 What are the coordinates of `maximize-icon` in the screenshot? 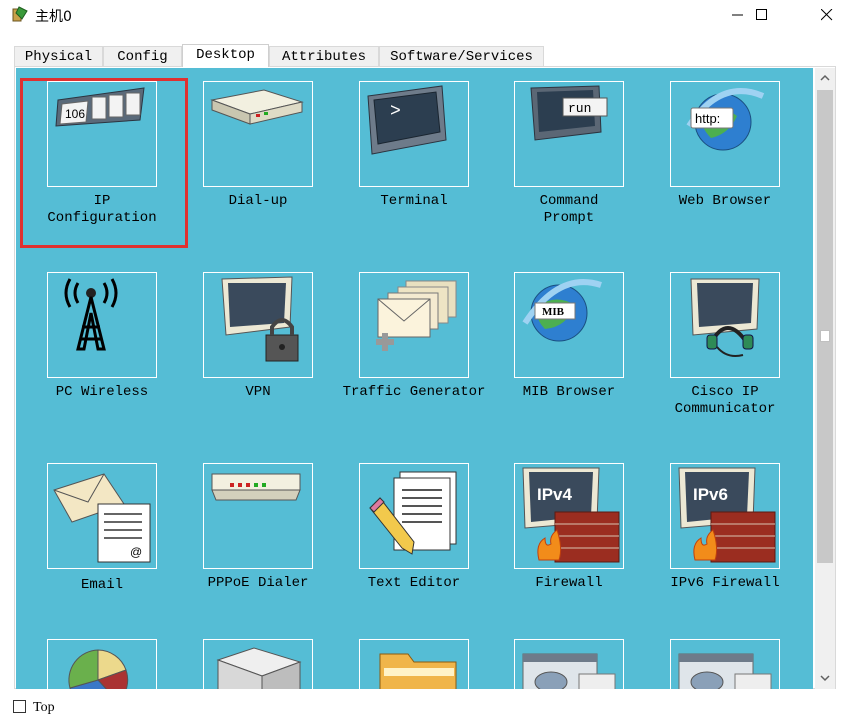 It's located at (761, 14).